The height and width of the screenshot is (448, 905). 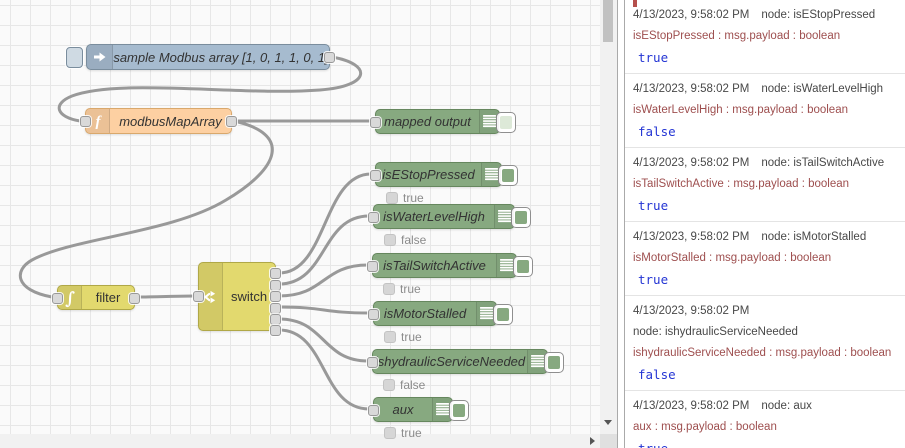 I want to click on canvas-vertical-scrollbar, so click(x=608, y=217).